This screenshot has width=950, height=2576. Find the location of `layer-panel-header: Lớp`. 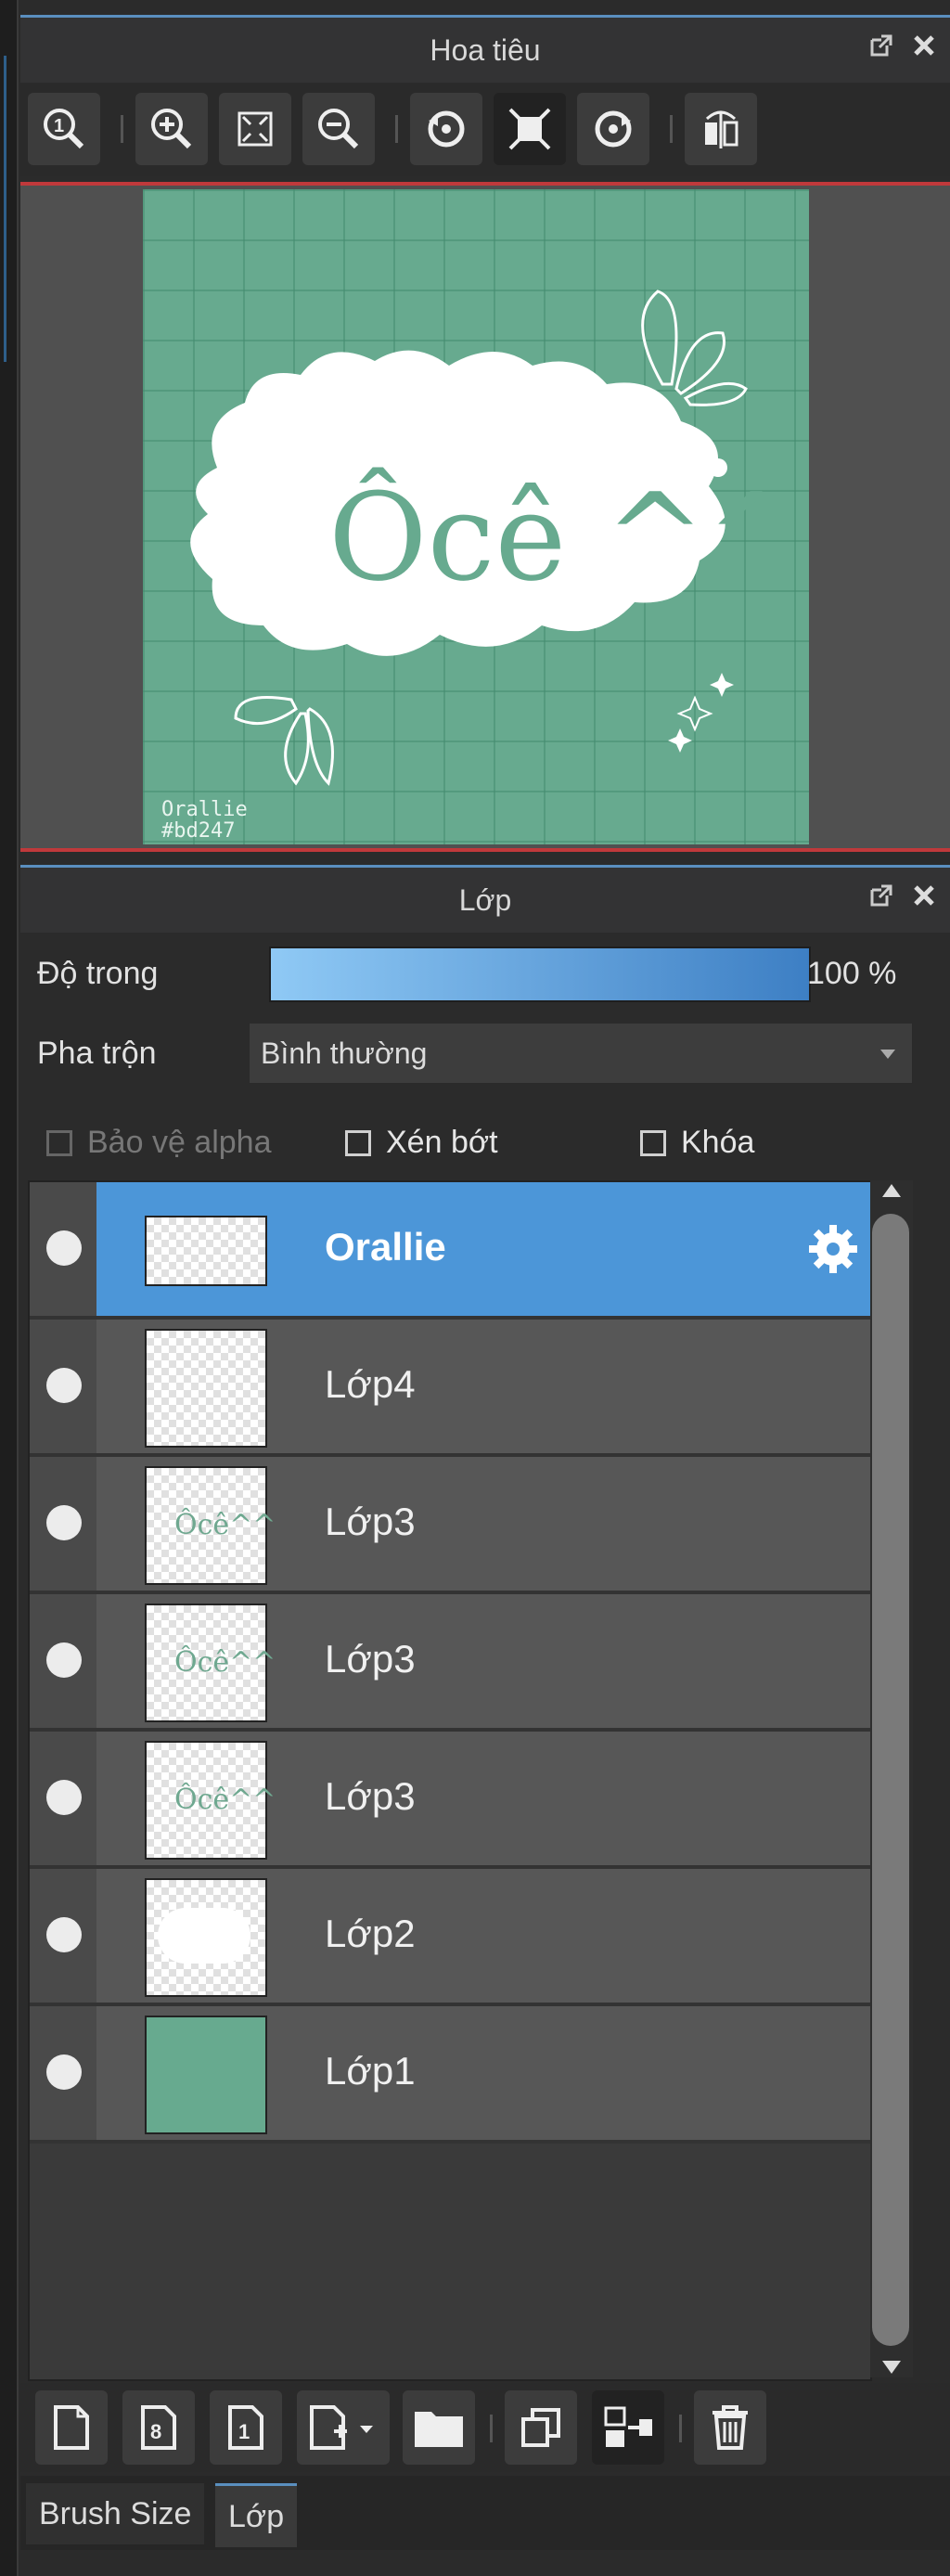

layer-panel-header: Lớp is located at coordinates (485, 899).